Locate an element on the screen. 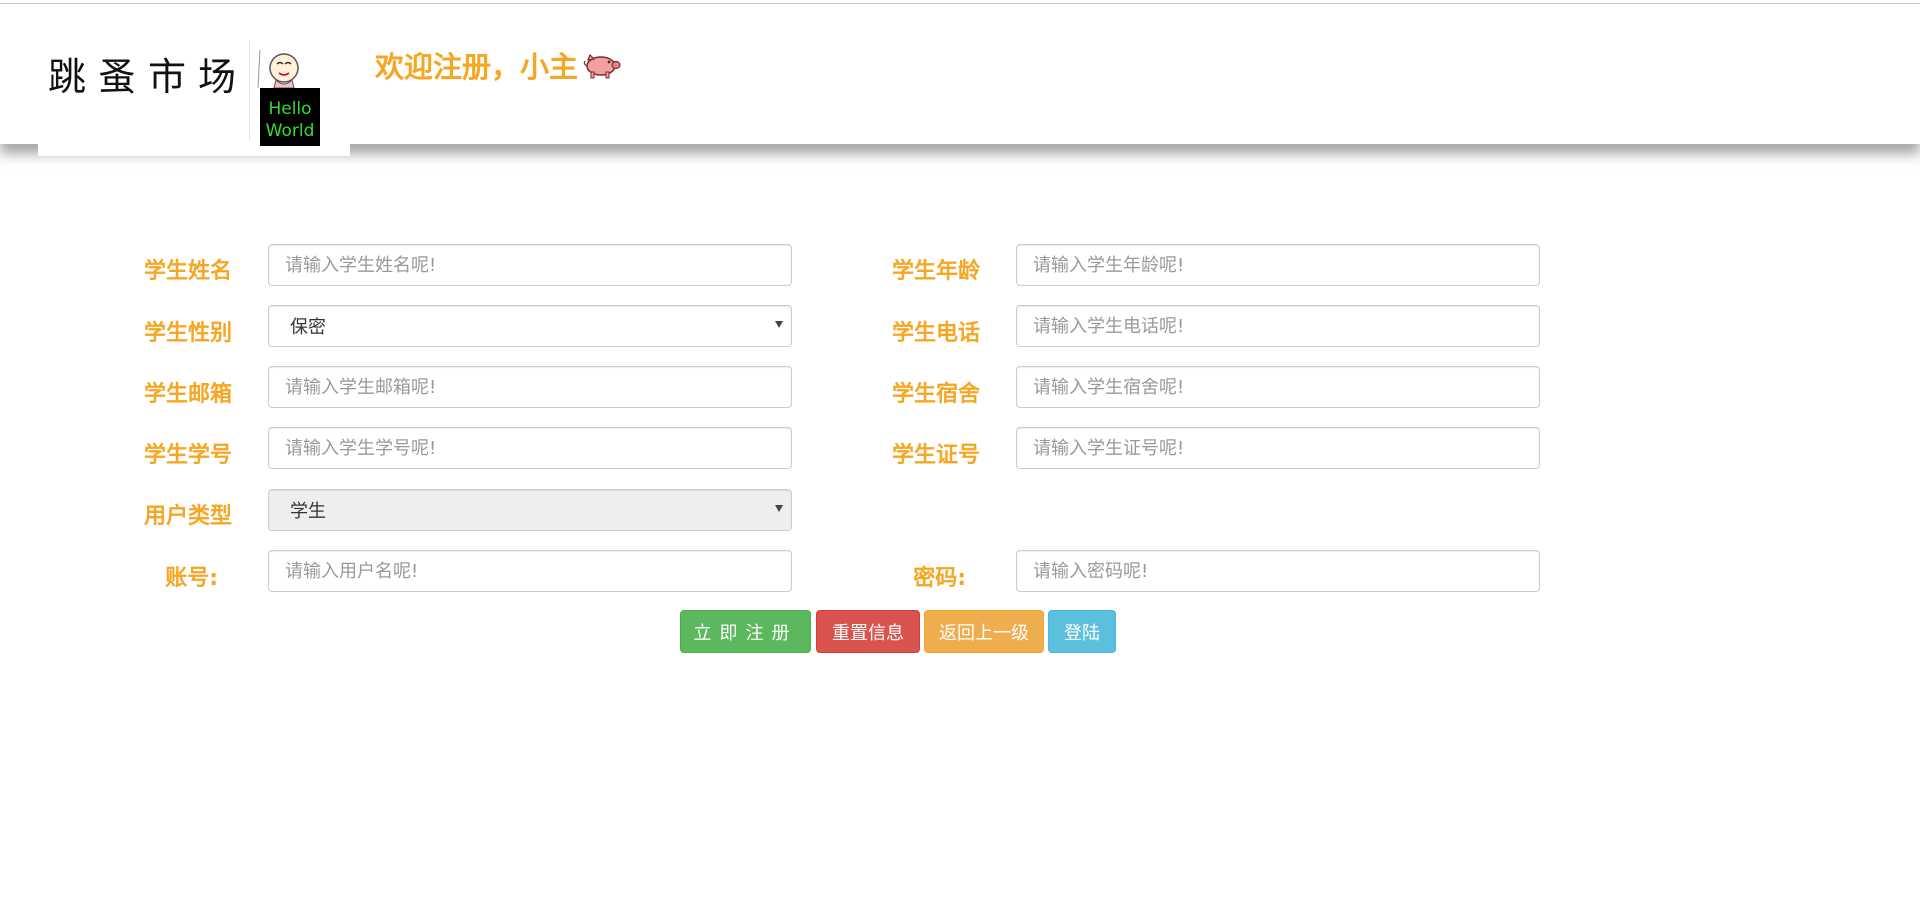 This screenshot has height=903, width=1920. label-password: 密码: is located at coordinates (939, 578).